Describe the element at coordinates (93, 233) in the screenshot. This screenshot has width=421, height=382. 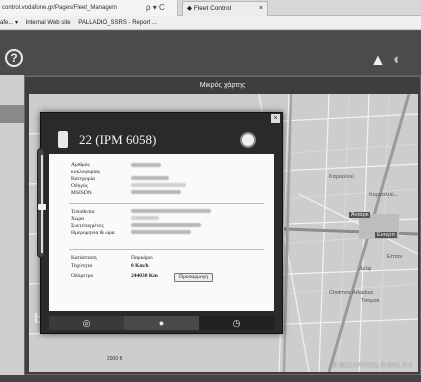
I see `detail-key: Ημερομηνία & ώρα` at that location.